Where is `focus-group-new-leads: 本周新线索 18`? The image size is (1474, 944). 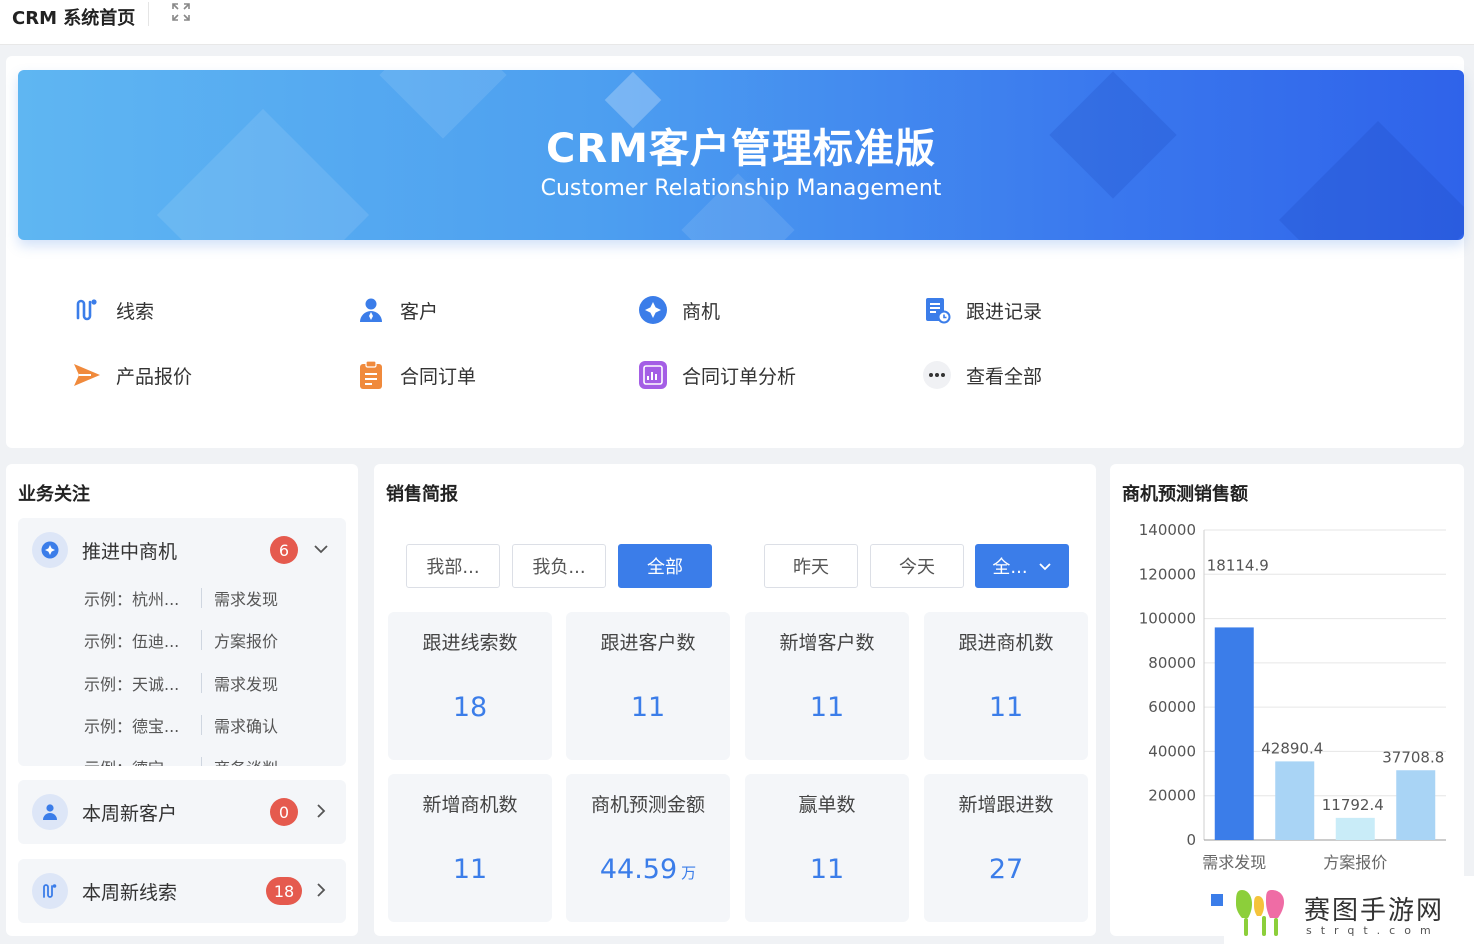 focus-group-new-leads: 本周新线索 18 is located at coordinates (182, 891).